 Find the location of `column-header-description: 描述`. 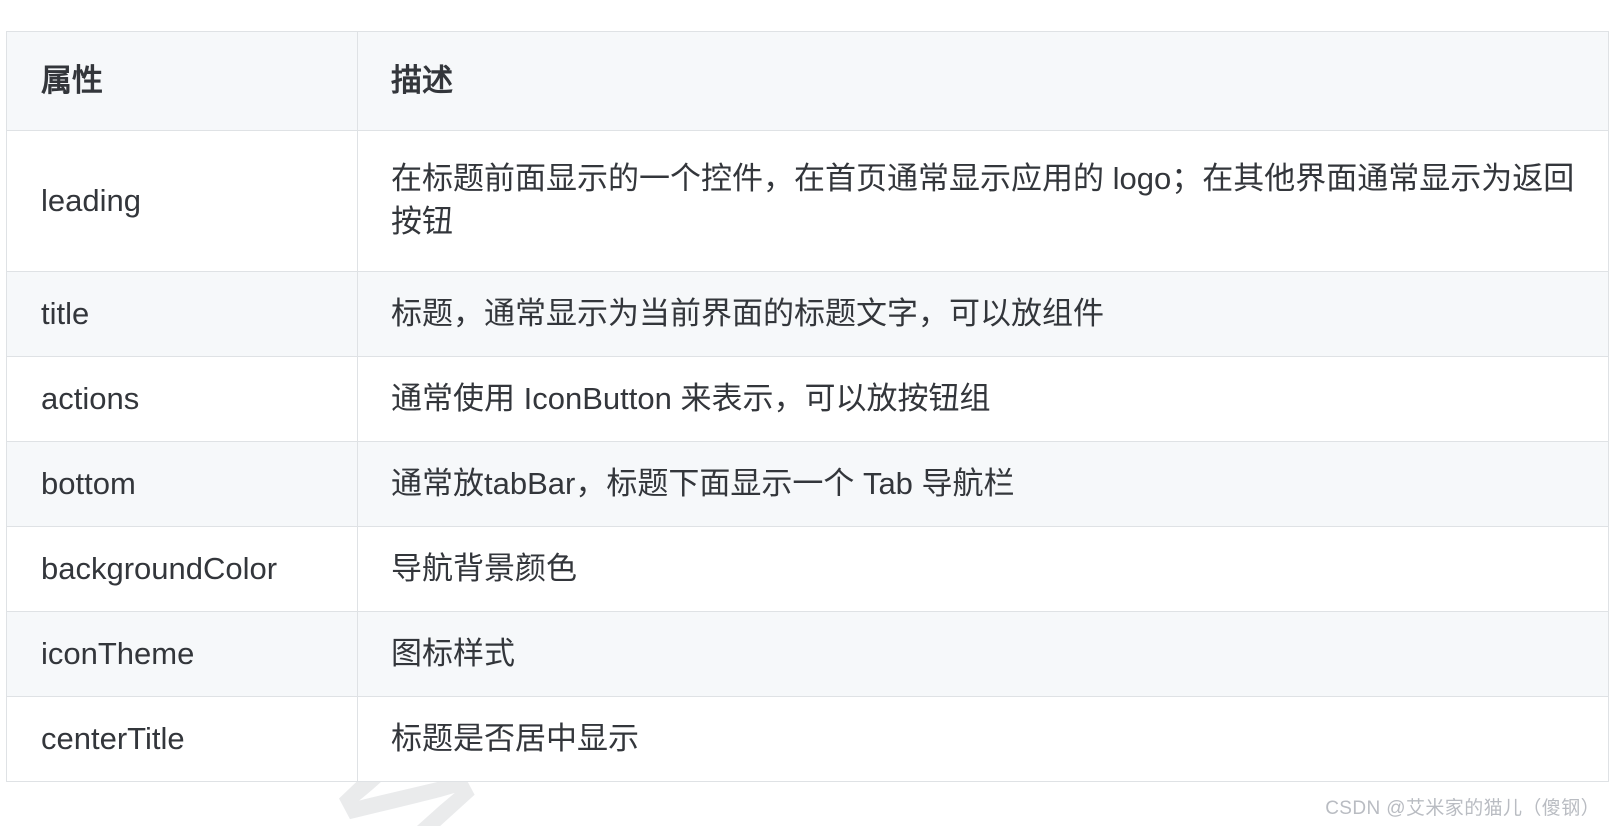

column-header-description: 描述 is located at coordinates (983, 81).